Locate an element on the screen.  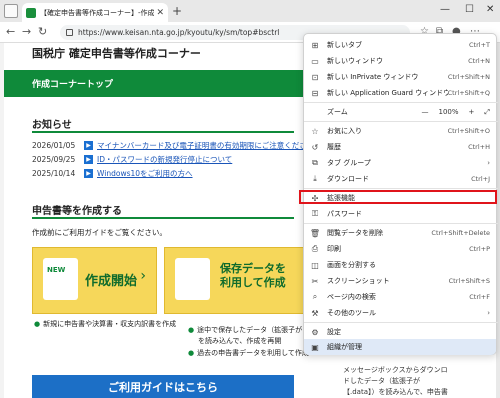
notice-date: 2025/09/25 is located at coordinates (54, 159).